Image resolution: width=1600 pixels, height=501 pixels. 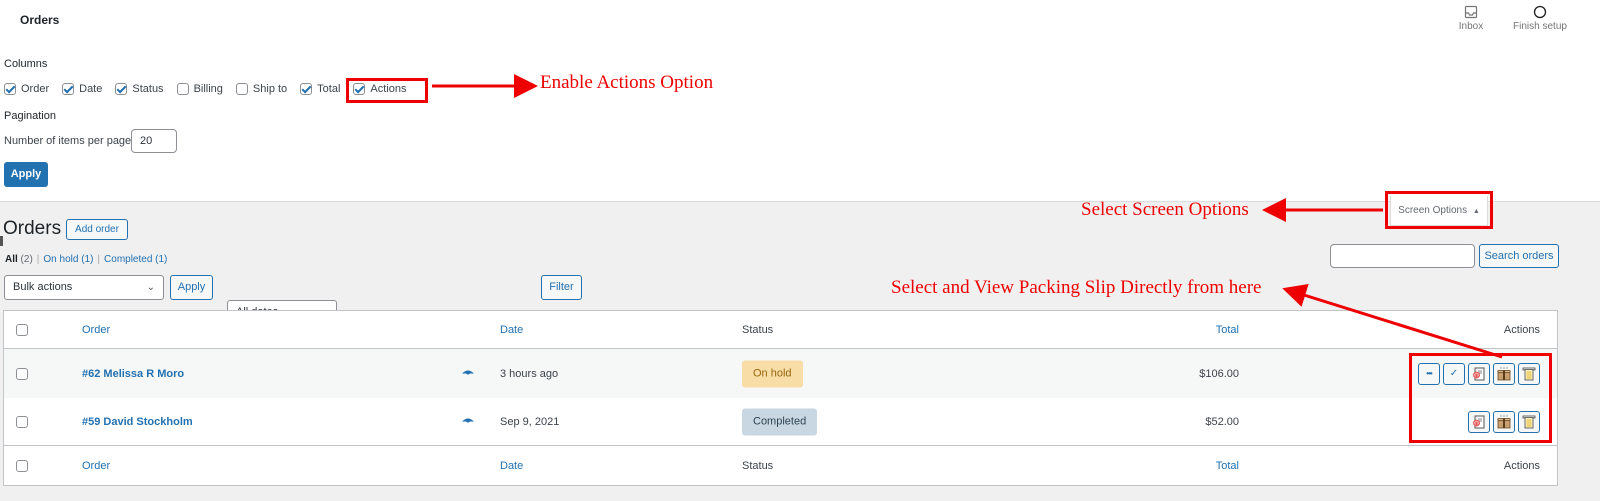 I want to click on checkbox-label: Billing, so click(x=208, y=89).